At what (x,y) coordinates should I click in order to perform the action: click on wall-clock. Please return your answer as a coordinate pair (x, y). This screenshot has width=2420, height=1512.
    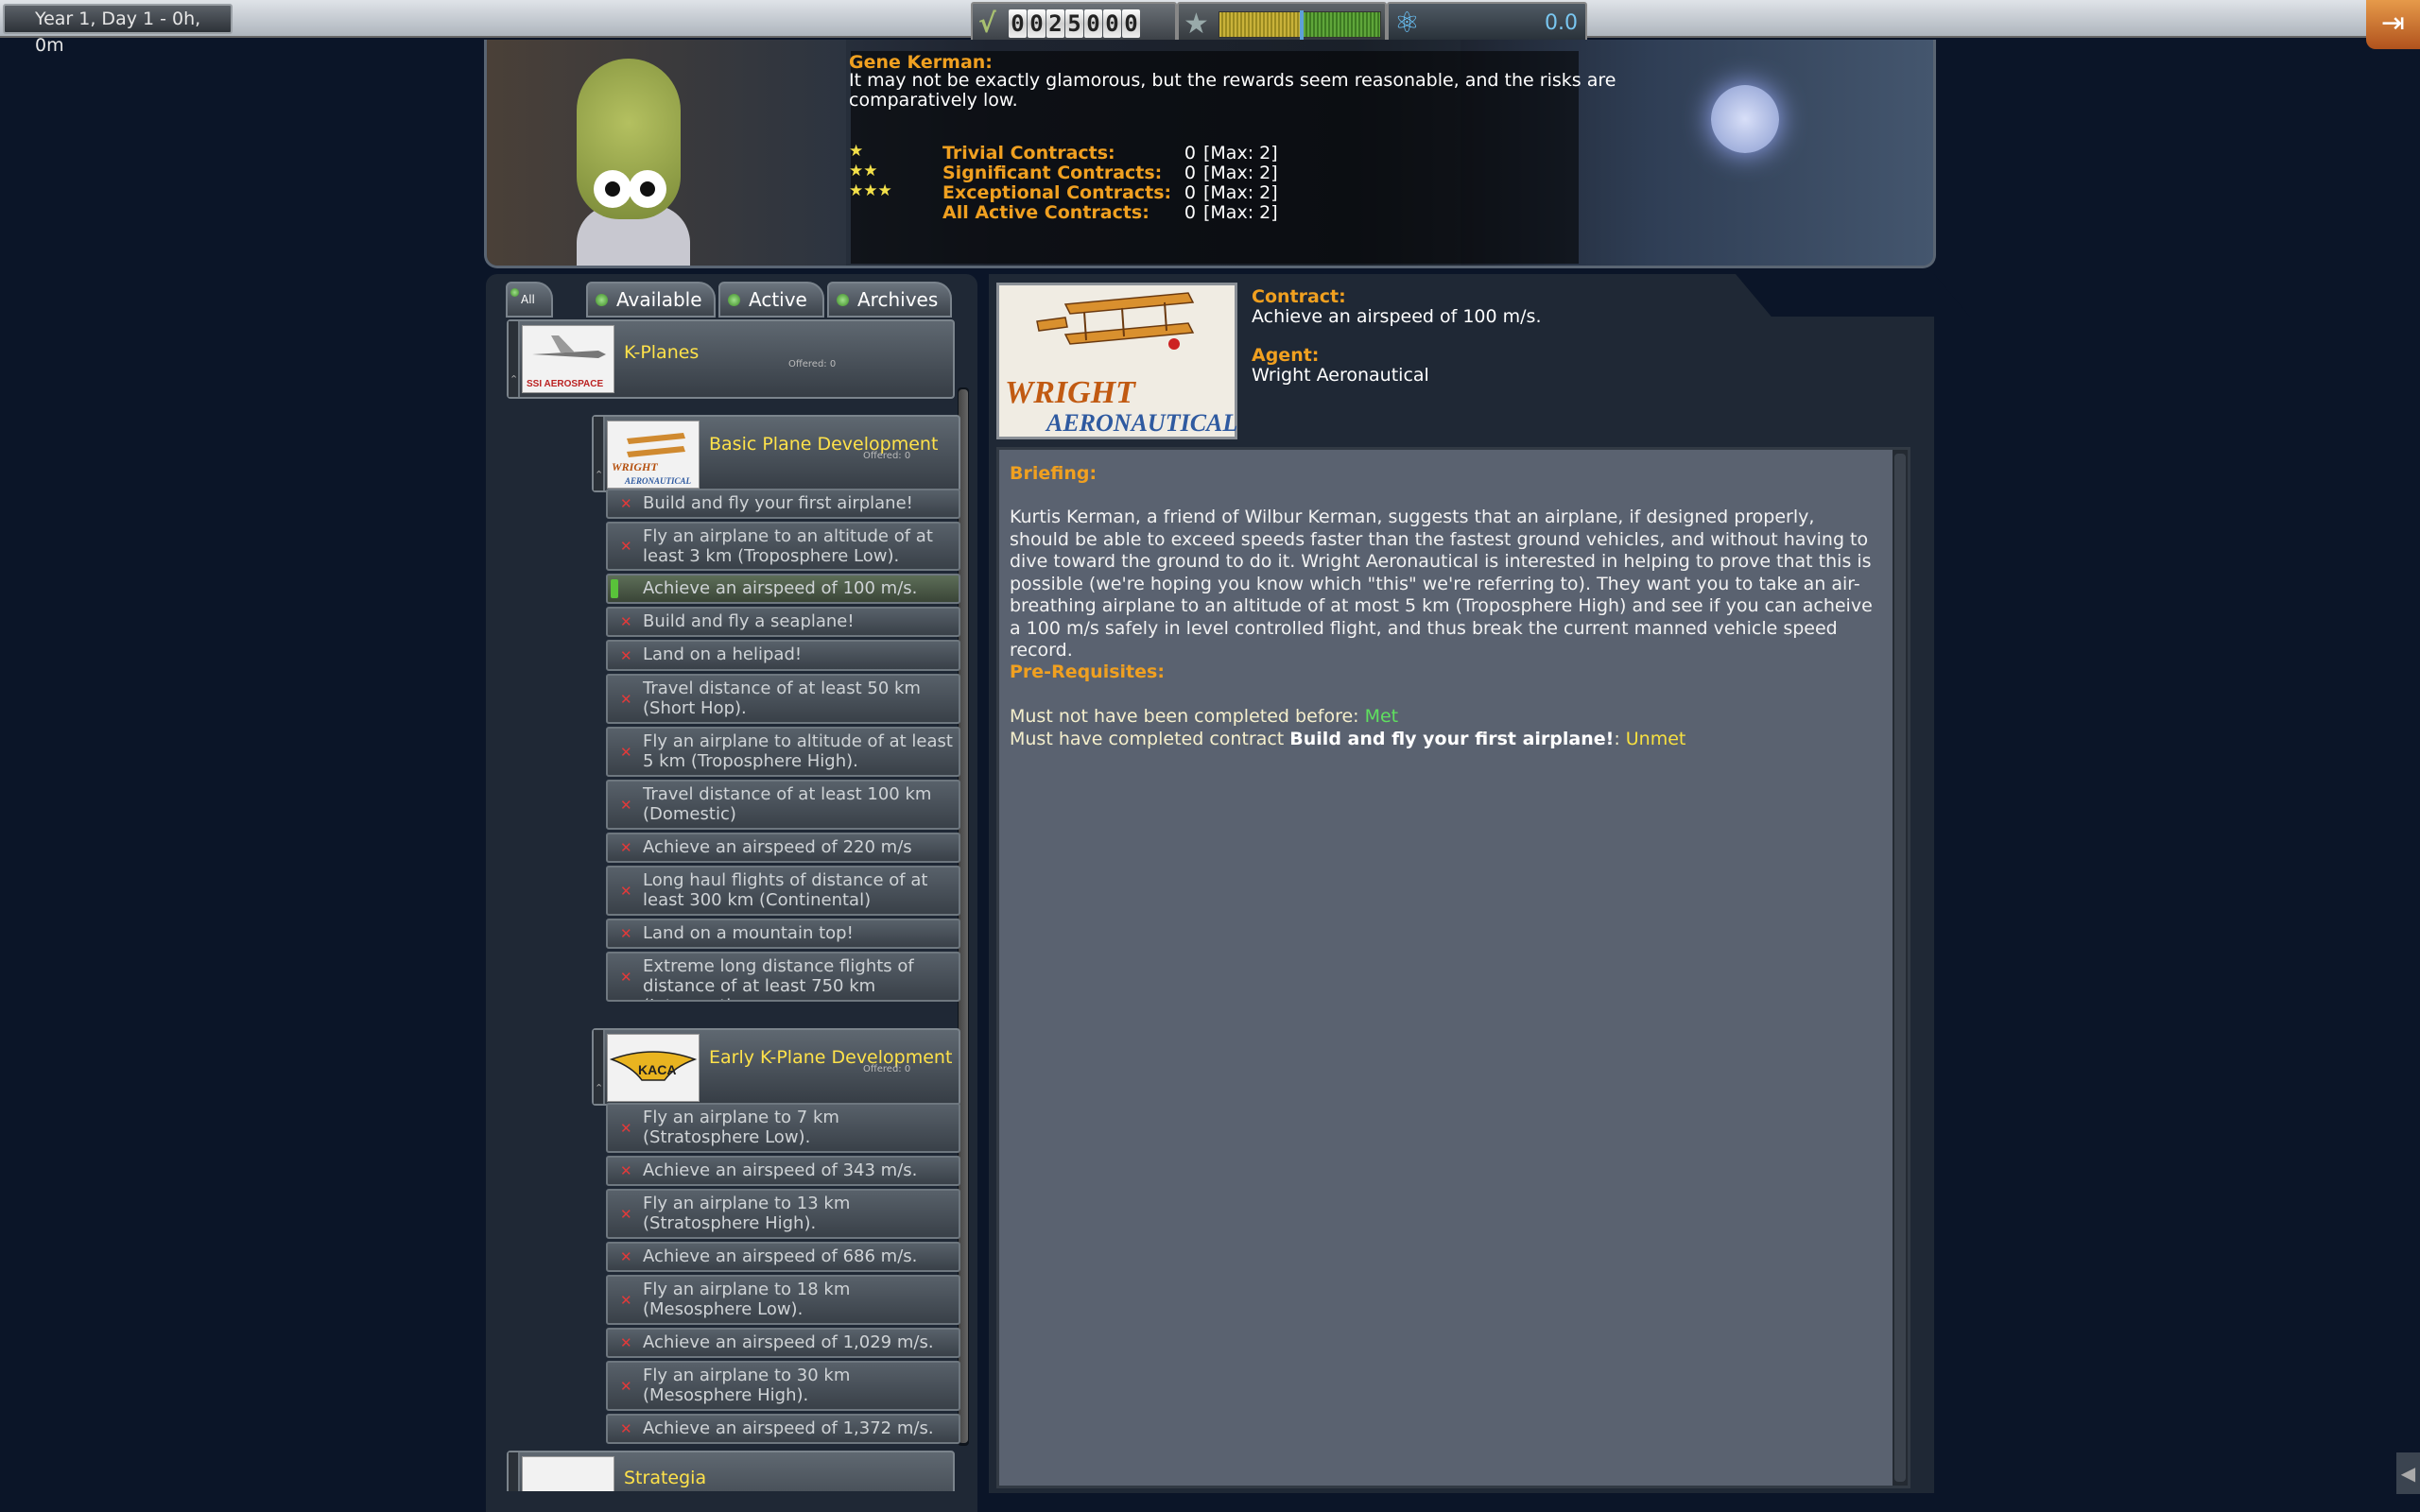
    Looking at the image, I should click on (1745, 119).